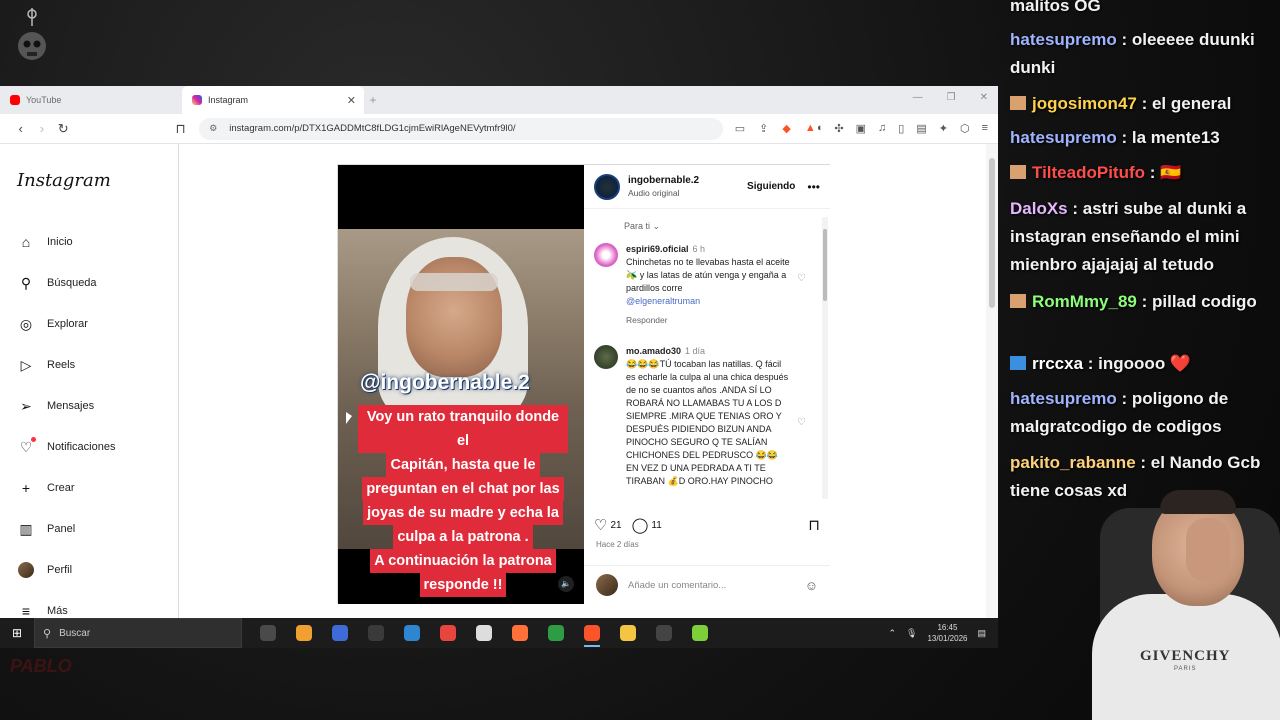 This screenshot has width=1280, height=720. What do you see at coordinates (810, 128) in the screenshot?
I see `brave-rewards-icon: ▲` at bounding box center [810, 128].